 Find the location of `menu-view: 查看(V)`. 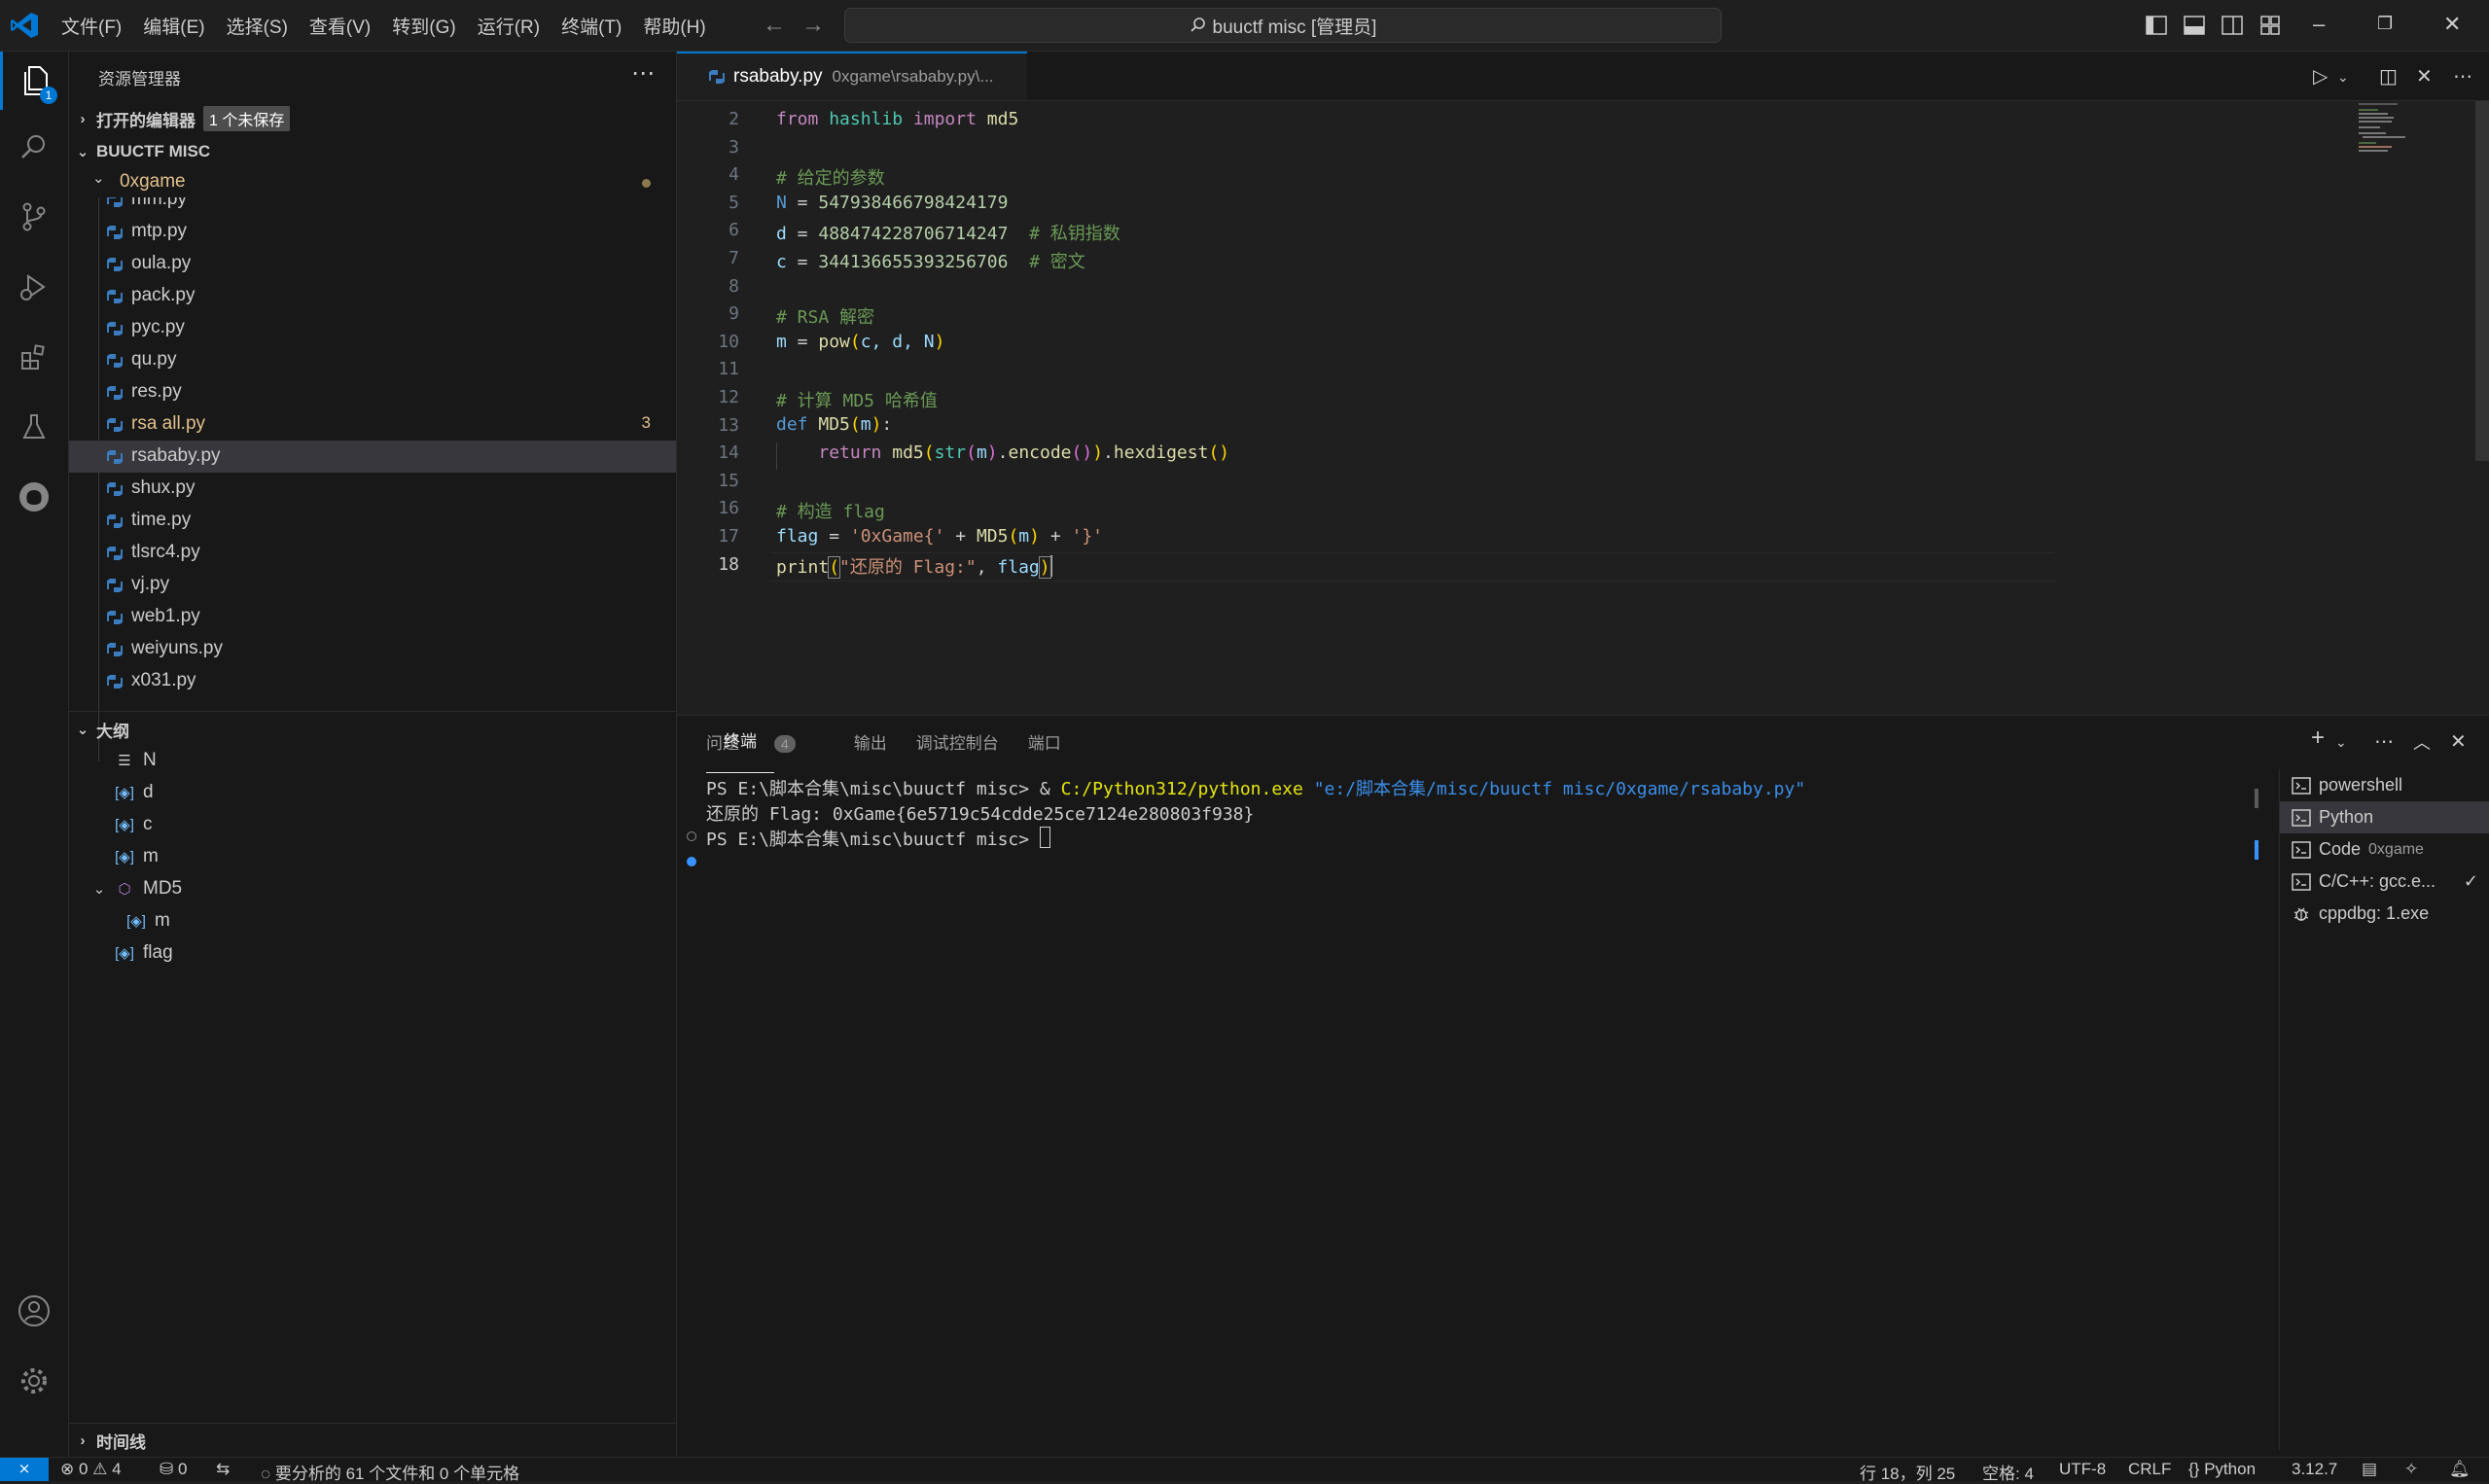

menu-view: 查看(V) is located at coordinates (340, 26).